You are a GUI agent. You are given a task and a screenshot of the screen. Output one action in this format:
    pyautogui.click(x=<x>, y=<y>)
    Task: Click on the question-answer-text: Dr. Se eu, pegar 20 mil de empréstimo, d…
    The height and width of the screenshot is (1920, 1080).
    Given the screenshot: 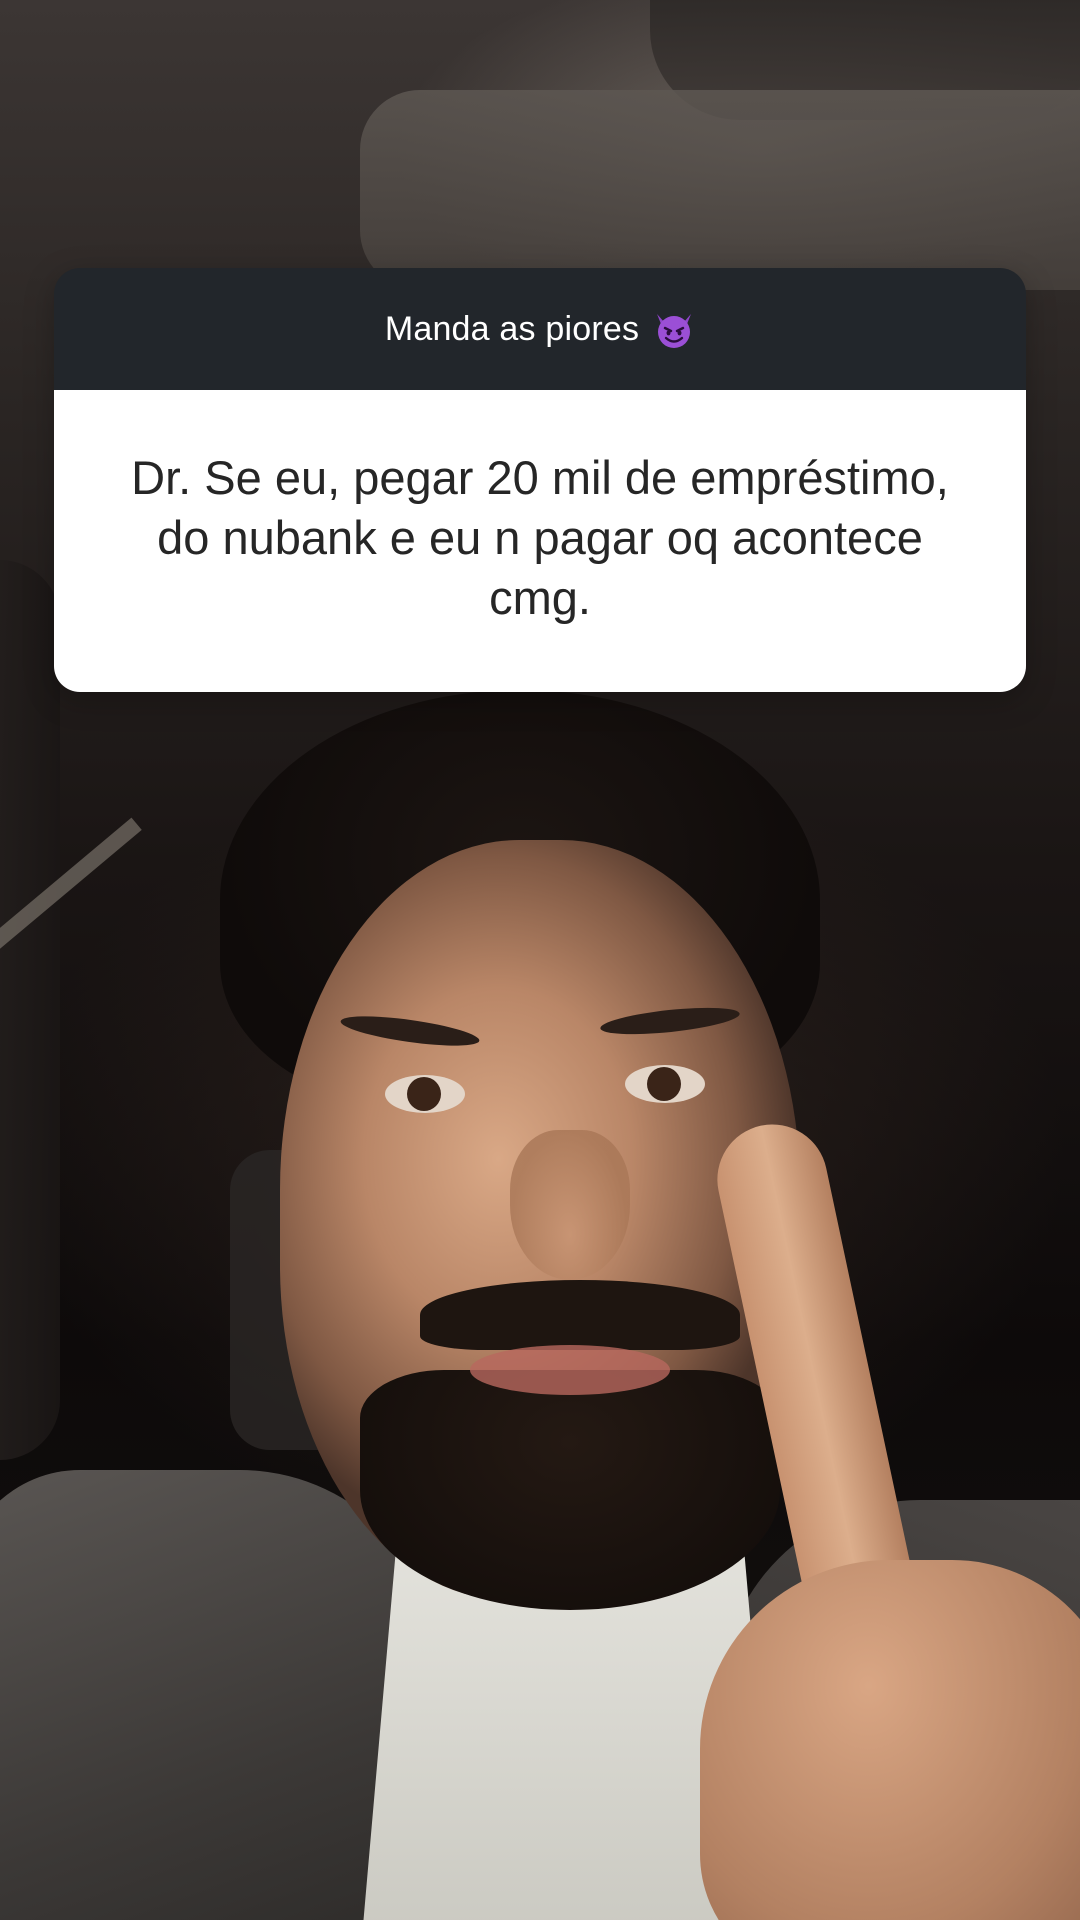 What is the action you would take?
    pyautogui.click(x=540, y=537)
    